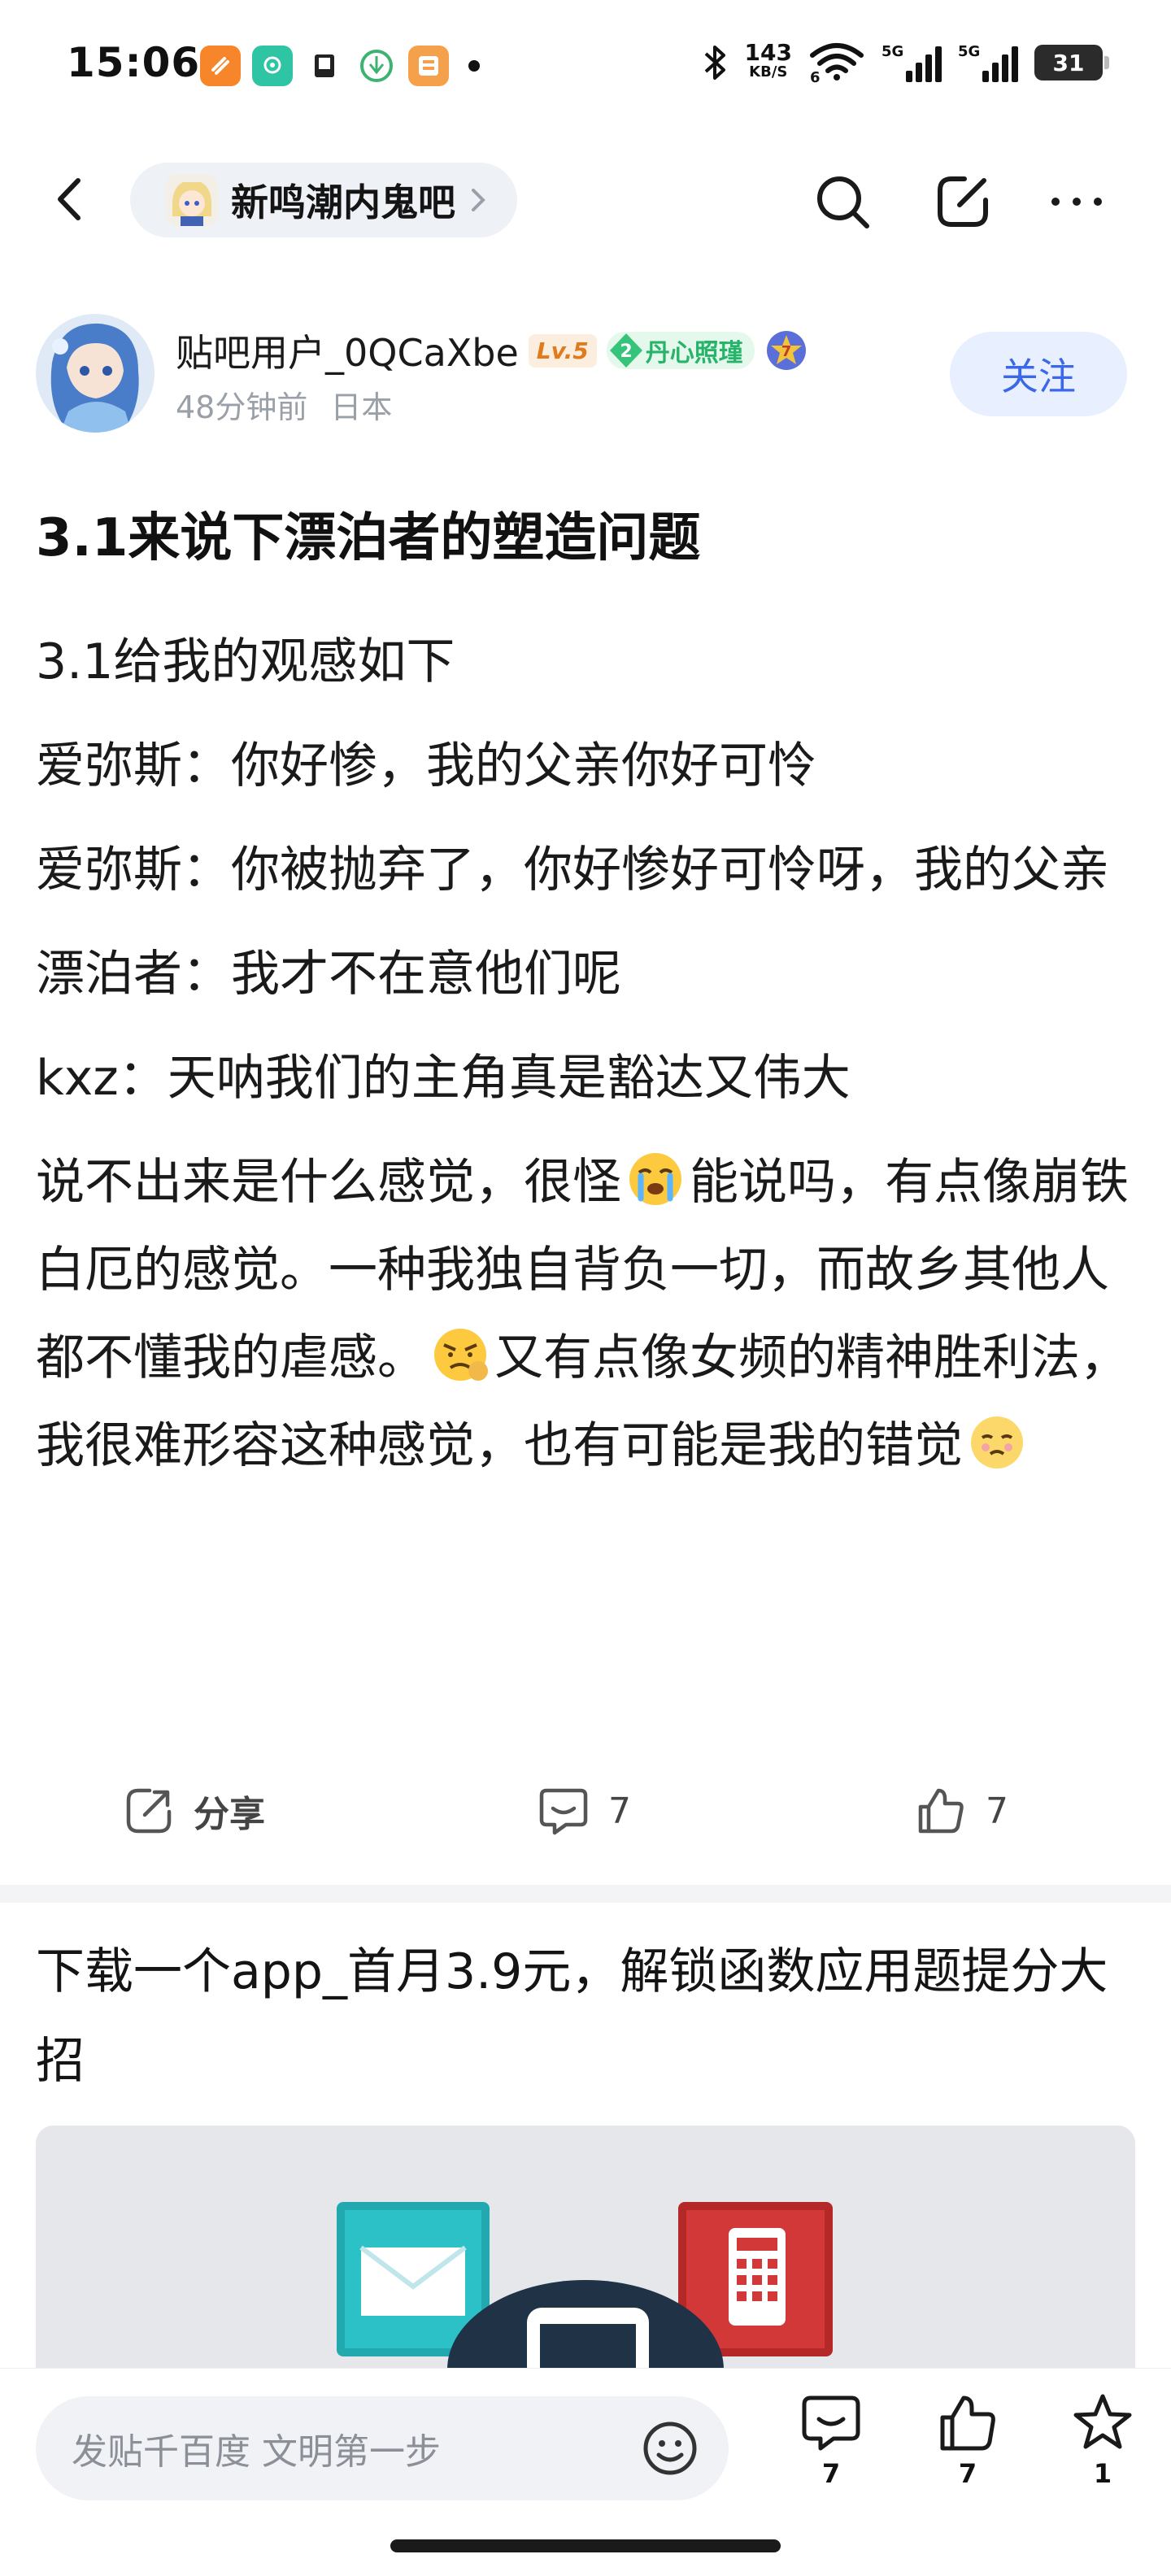 The width and height of the screenshot is (1171, 2576). I want to click on bottom-comment-count: 7, so click(831, 2473).